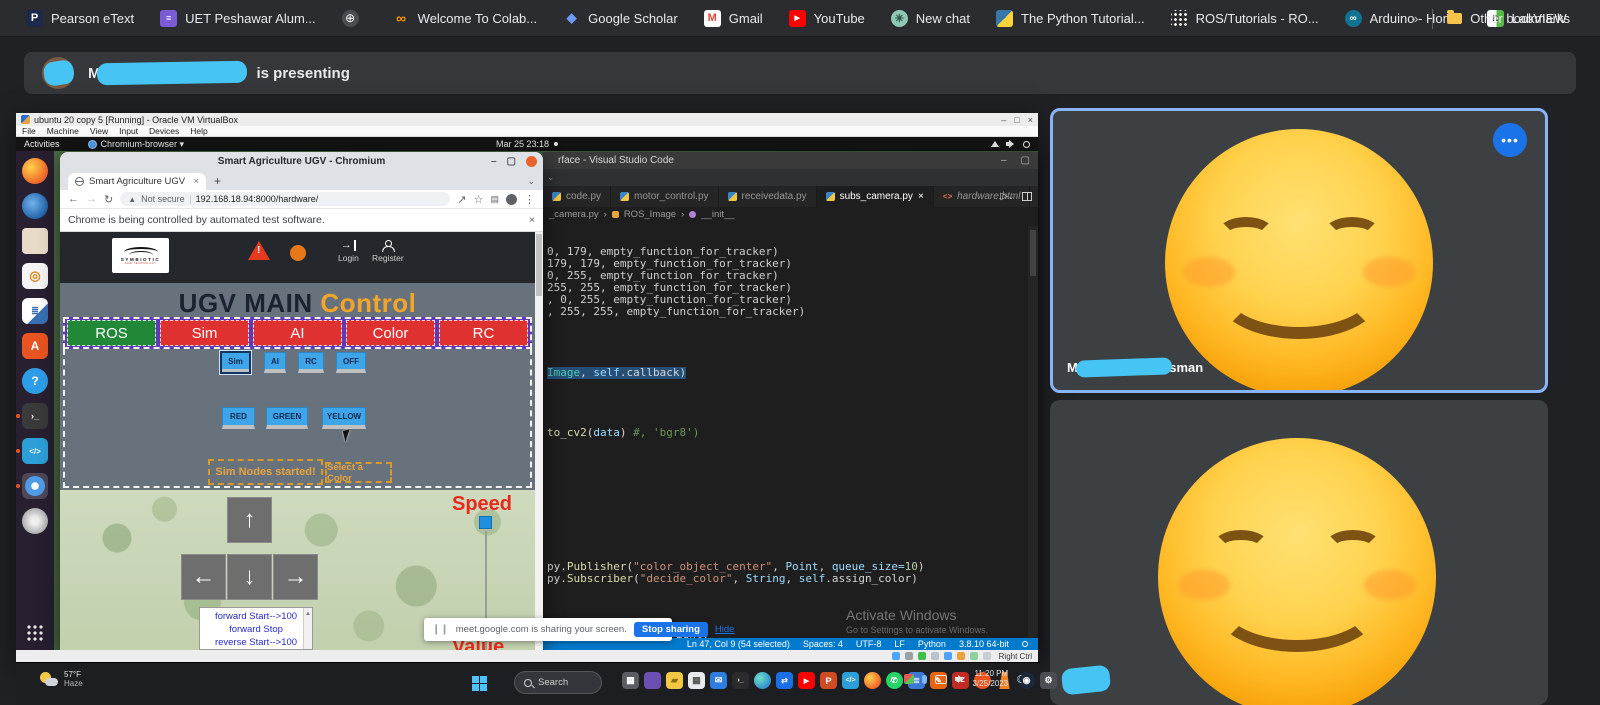  I want to click on focus-assist-moon-icon: ☾, so click(1021, 679).